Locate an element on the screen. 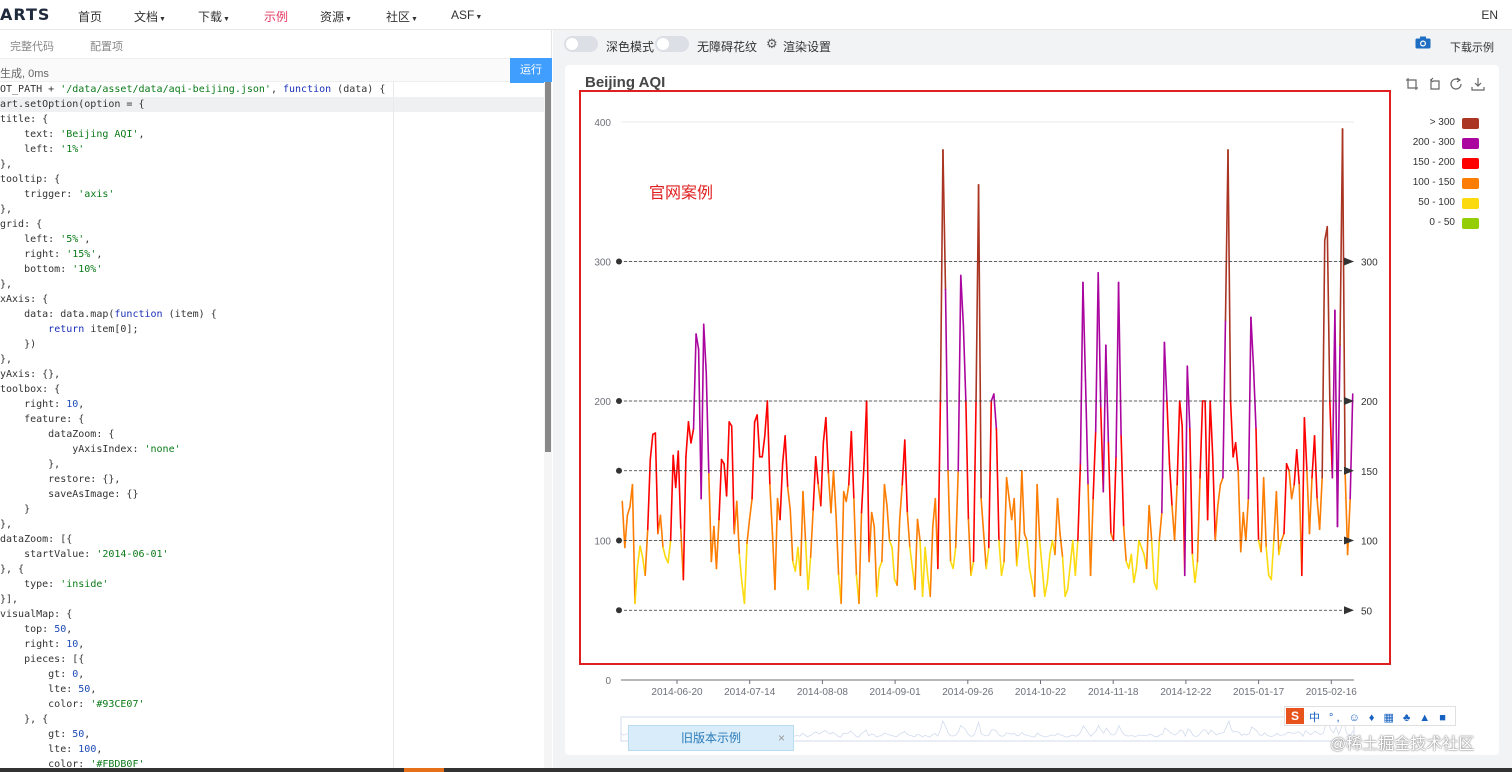 The height and width of the screenshot is (772, 1512). nav-community: 社区▼ is located at coordinates (402, 16).